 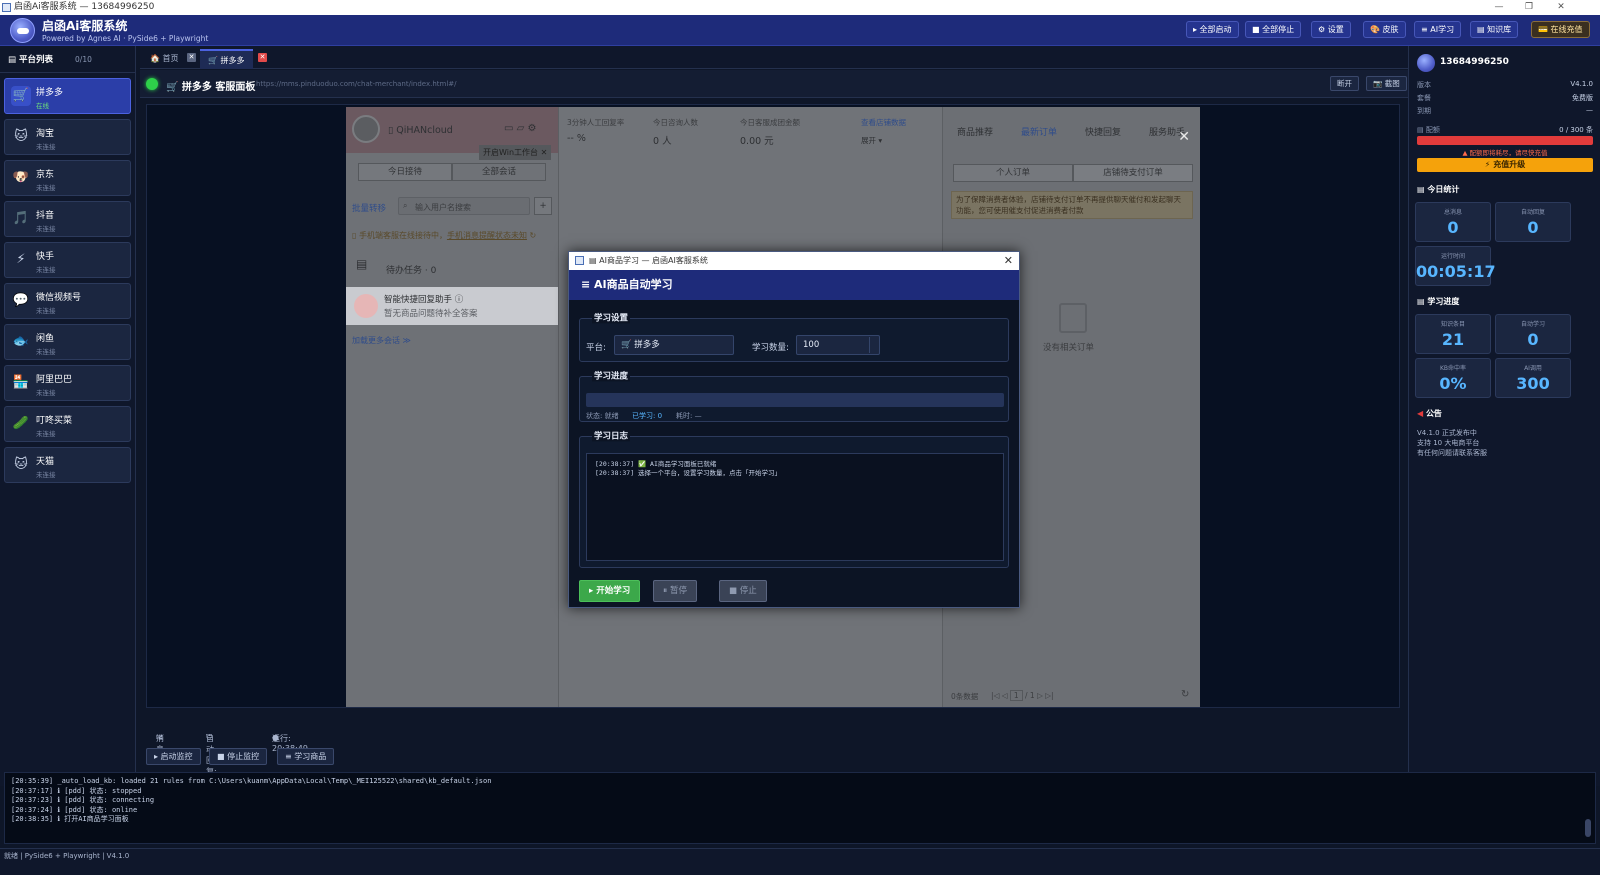 What do you see at coordinates (1212, 29) in the screenshot?
I see `start-all-button: ▸ 全部启动` at bounding box center [1212, 29].